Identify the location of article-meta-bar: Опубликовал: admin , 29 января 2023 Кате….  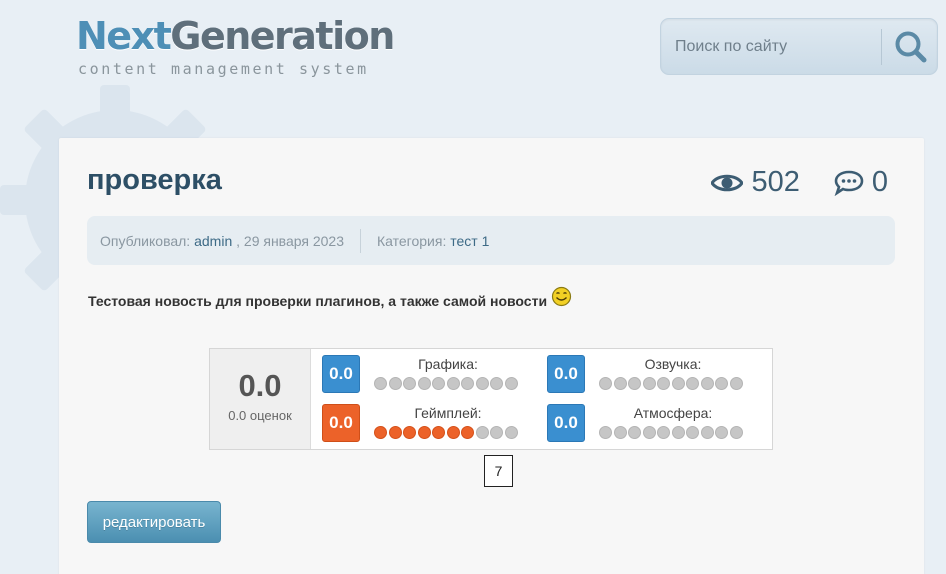
(491, 240).